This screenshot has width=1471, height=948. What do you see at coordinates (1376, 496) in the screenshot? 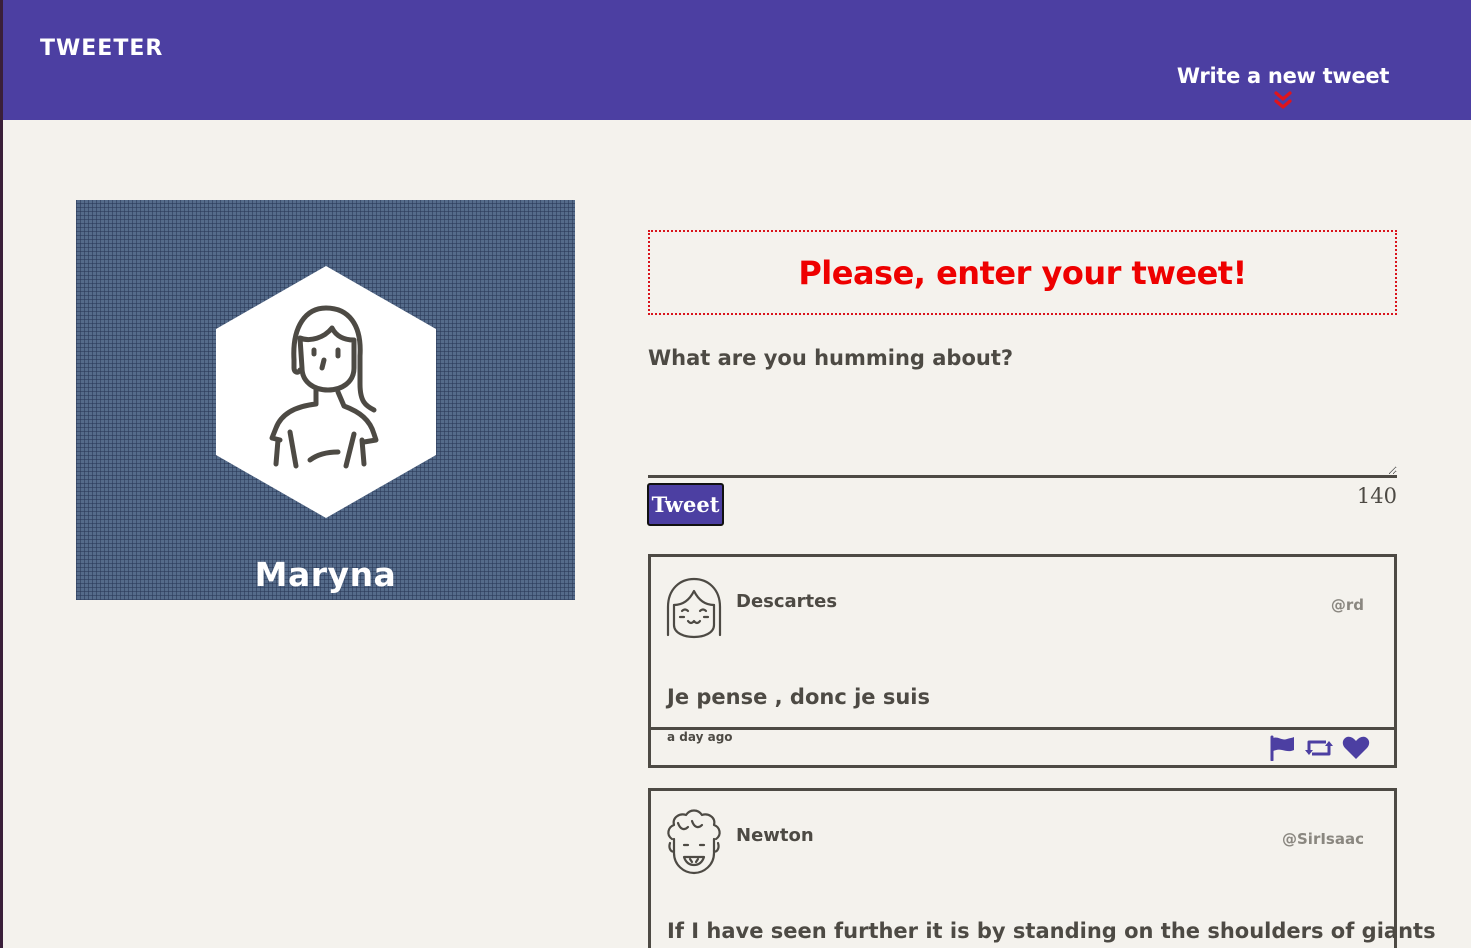
I see `character-counter: 140` at bounding box center [1376, 496].